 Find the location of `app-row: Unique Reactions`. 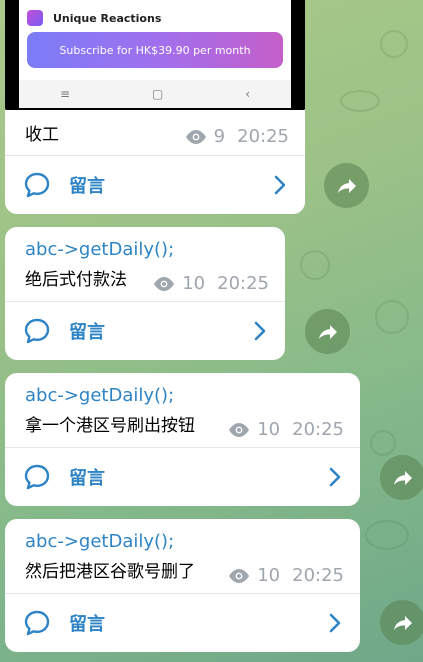

app-row: Unique Reactions is located at coordinates (94, 18).